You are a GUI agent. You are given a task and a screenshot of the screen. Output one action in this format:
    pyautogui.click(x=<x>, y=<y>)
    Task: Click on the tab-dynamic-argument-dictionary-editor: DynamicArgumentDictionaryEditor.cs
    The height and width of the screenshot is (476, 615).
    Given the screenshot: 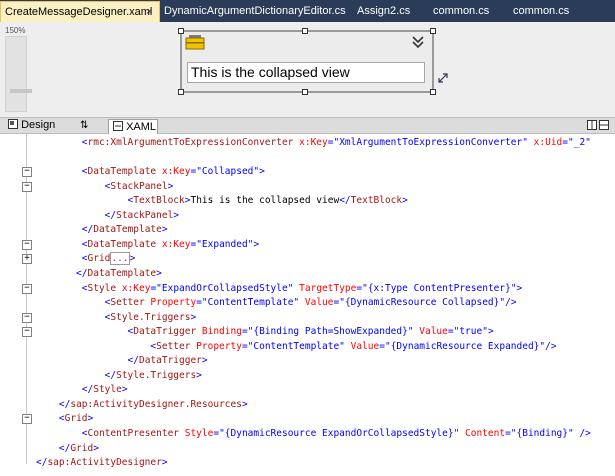 What is the action you would take?
    pyautogui.click(x=255, y=11)
    